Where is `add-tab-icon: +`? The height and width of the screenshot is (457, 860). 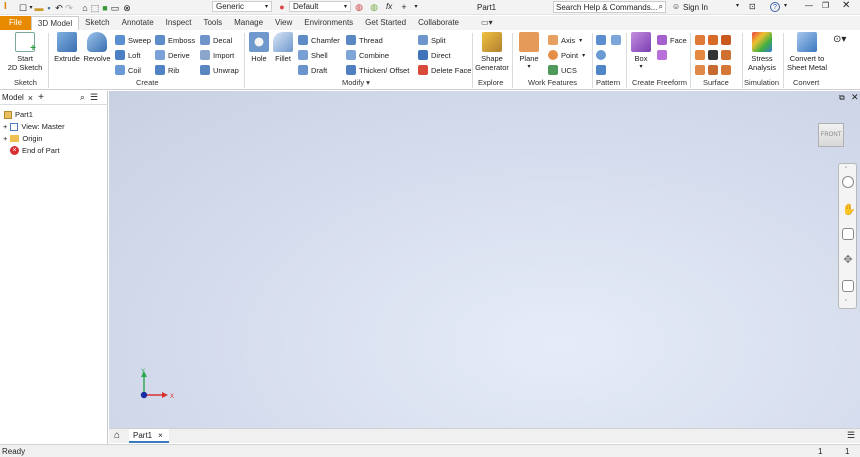 add-tab-icon: + is located at coordinates (41, 97).